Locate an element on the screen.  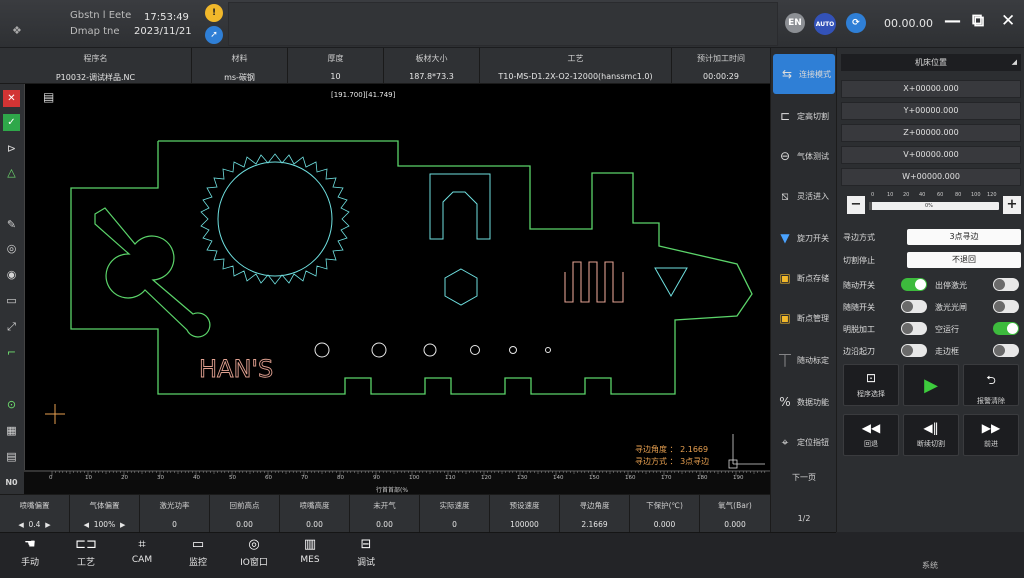
start-button: ▶ is located at coordinates (931, 385).